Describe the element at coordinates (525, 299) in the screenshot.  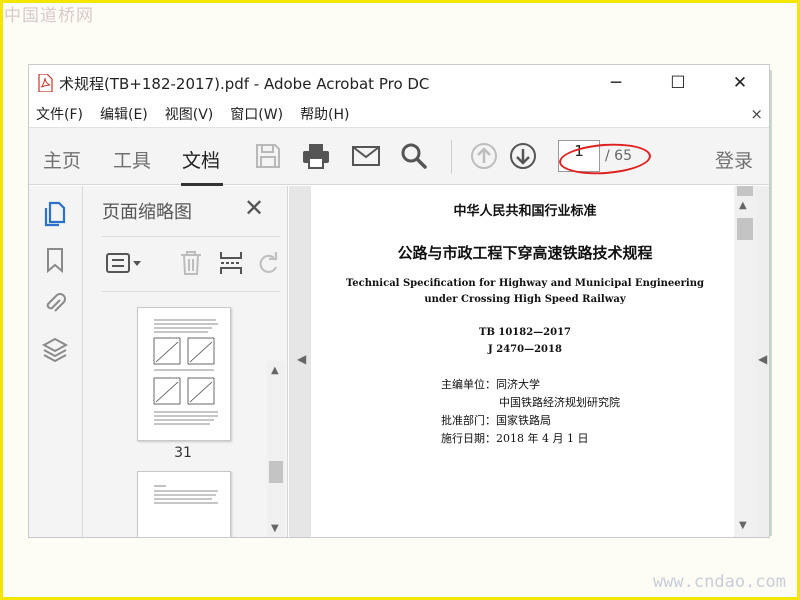
I see `doc-title-en-line2: under Crossing High Speed Railway` at that location.